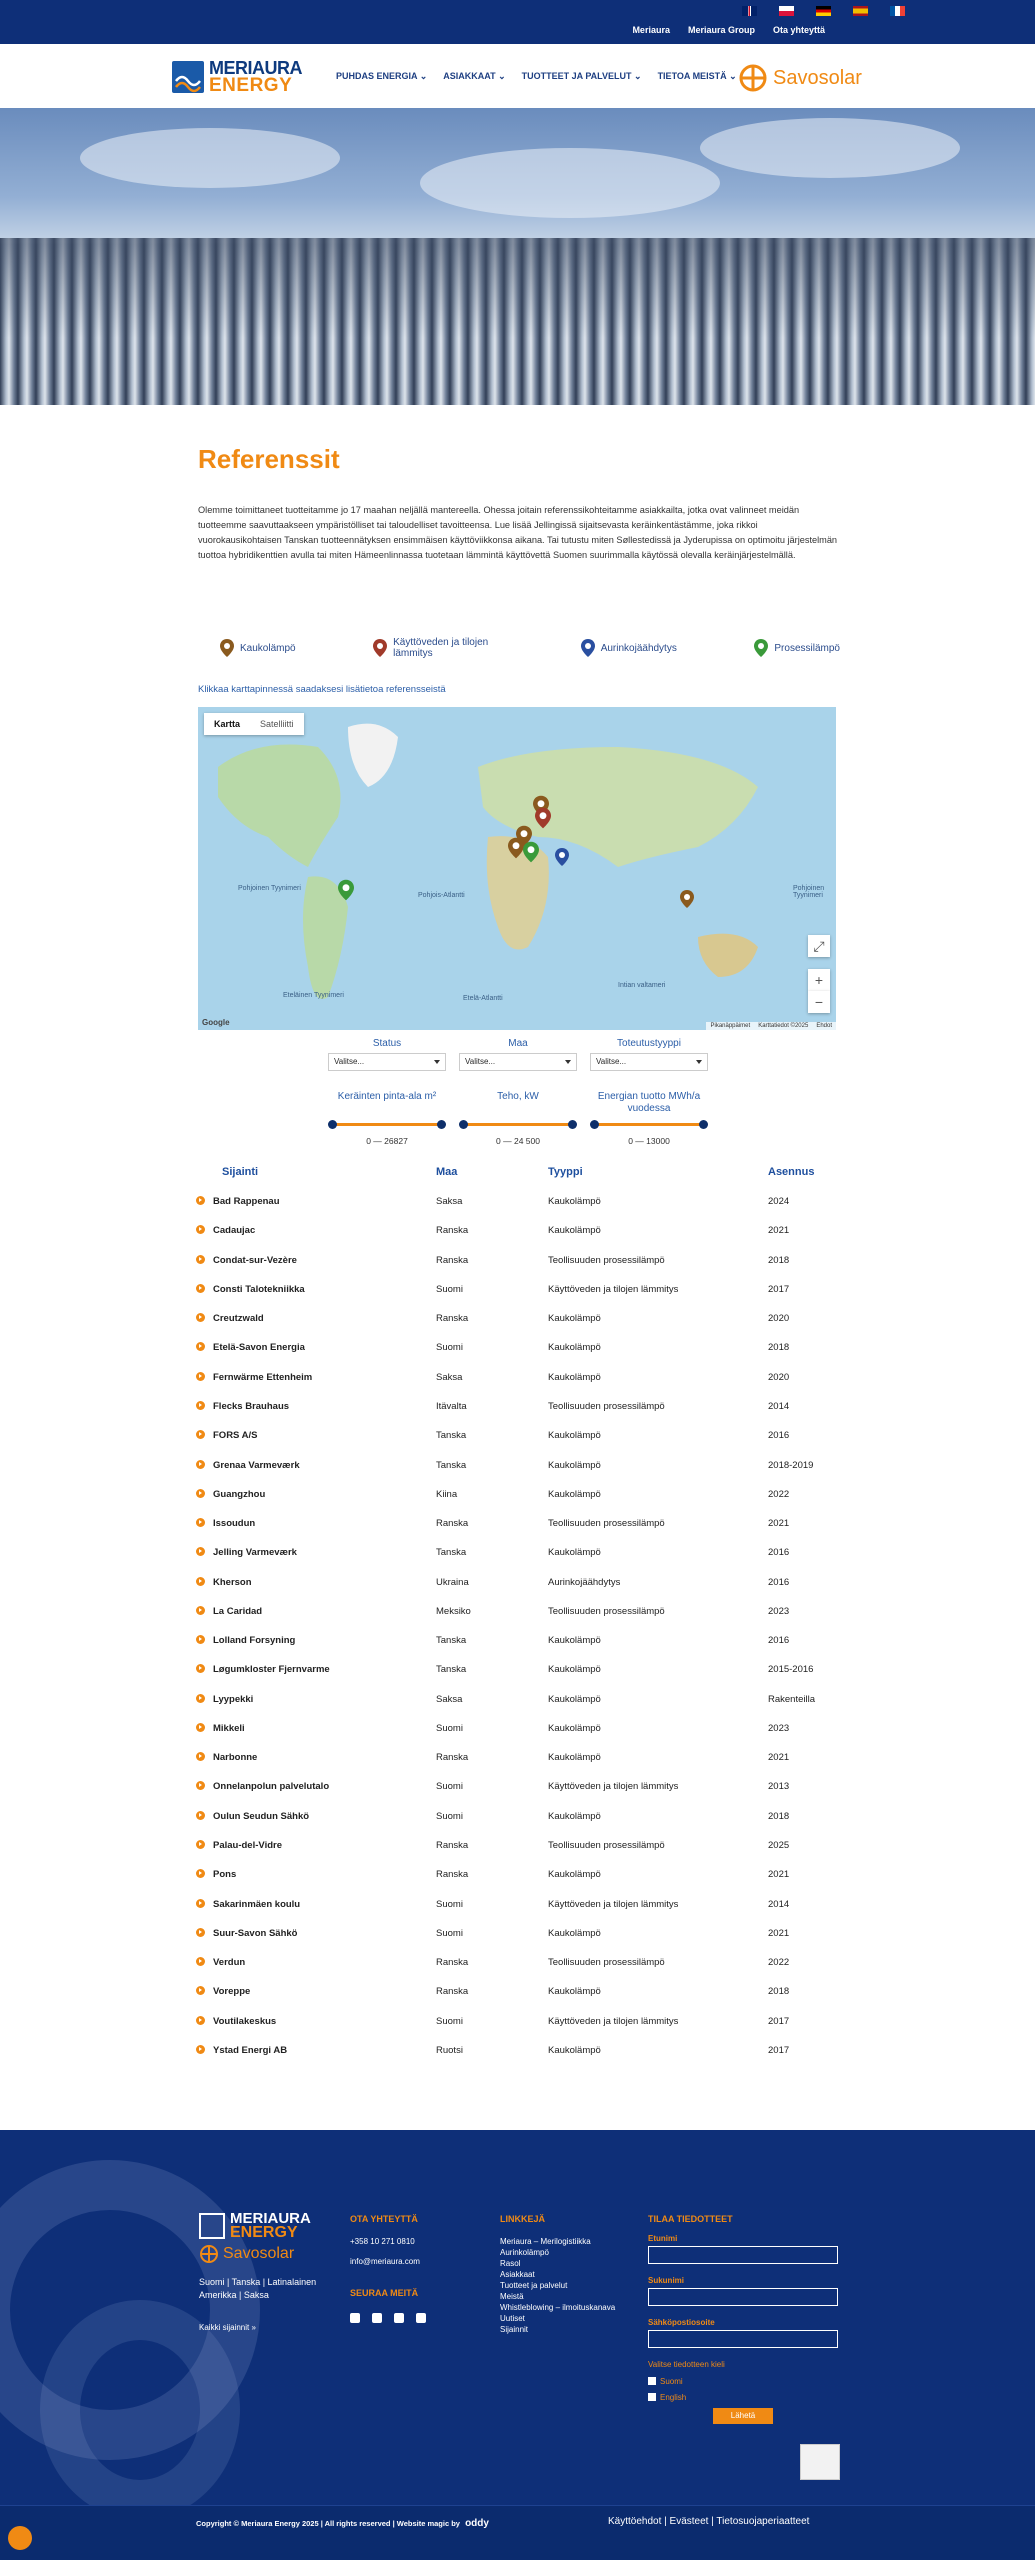  What do you see at coordinates (557, 2252) in the screenshot?
I see `footer-link: Aurinkolämpö` at bounding box center [557, 2252].